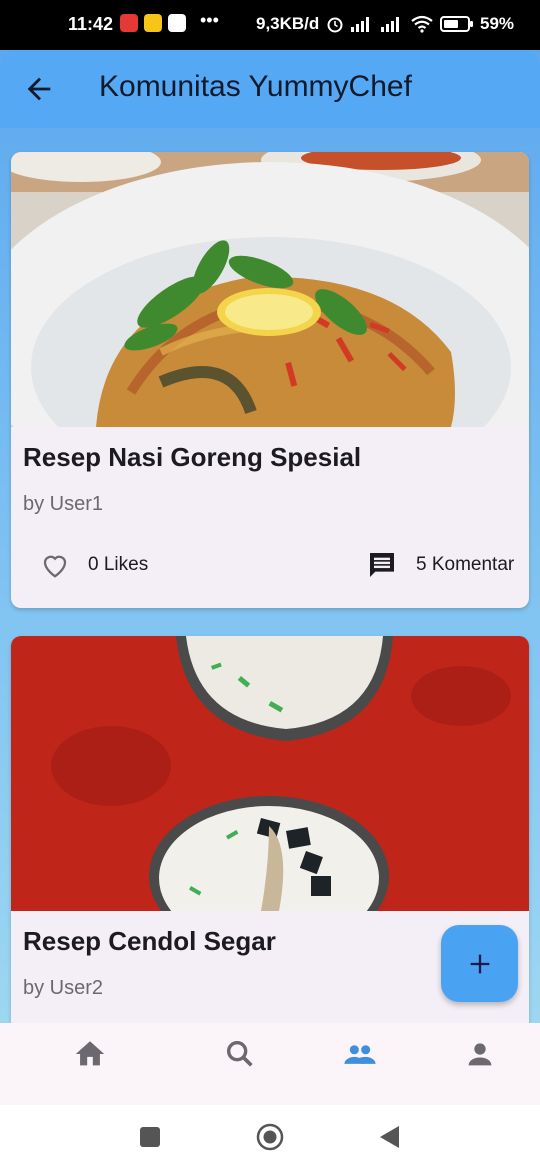  Describe the element at coordinates (456, 24) in the screenshot. I see `battery-icon` at that location.